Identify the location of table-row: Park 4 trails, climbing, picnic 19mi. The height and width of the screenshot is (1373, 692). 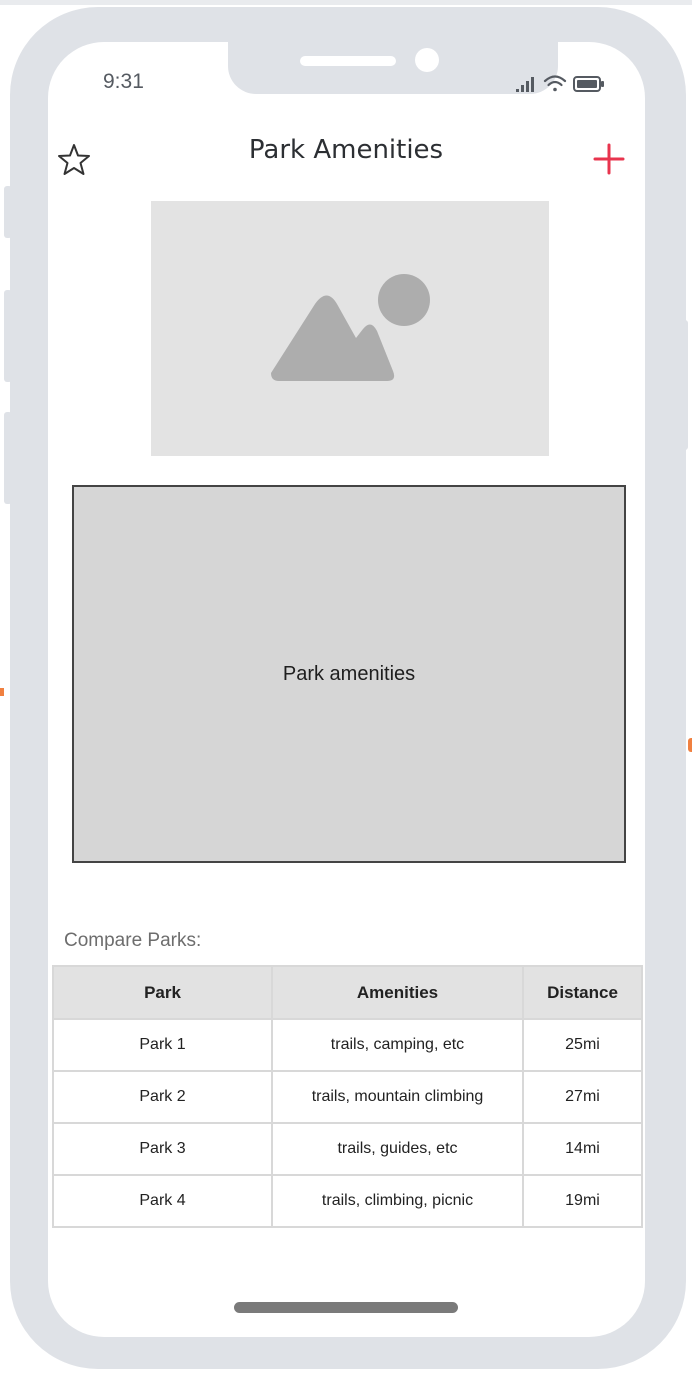
(347, 1201).